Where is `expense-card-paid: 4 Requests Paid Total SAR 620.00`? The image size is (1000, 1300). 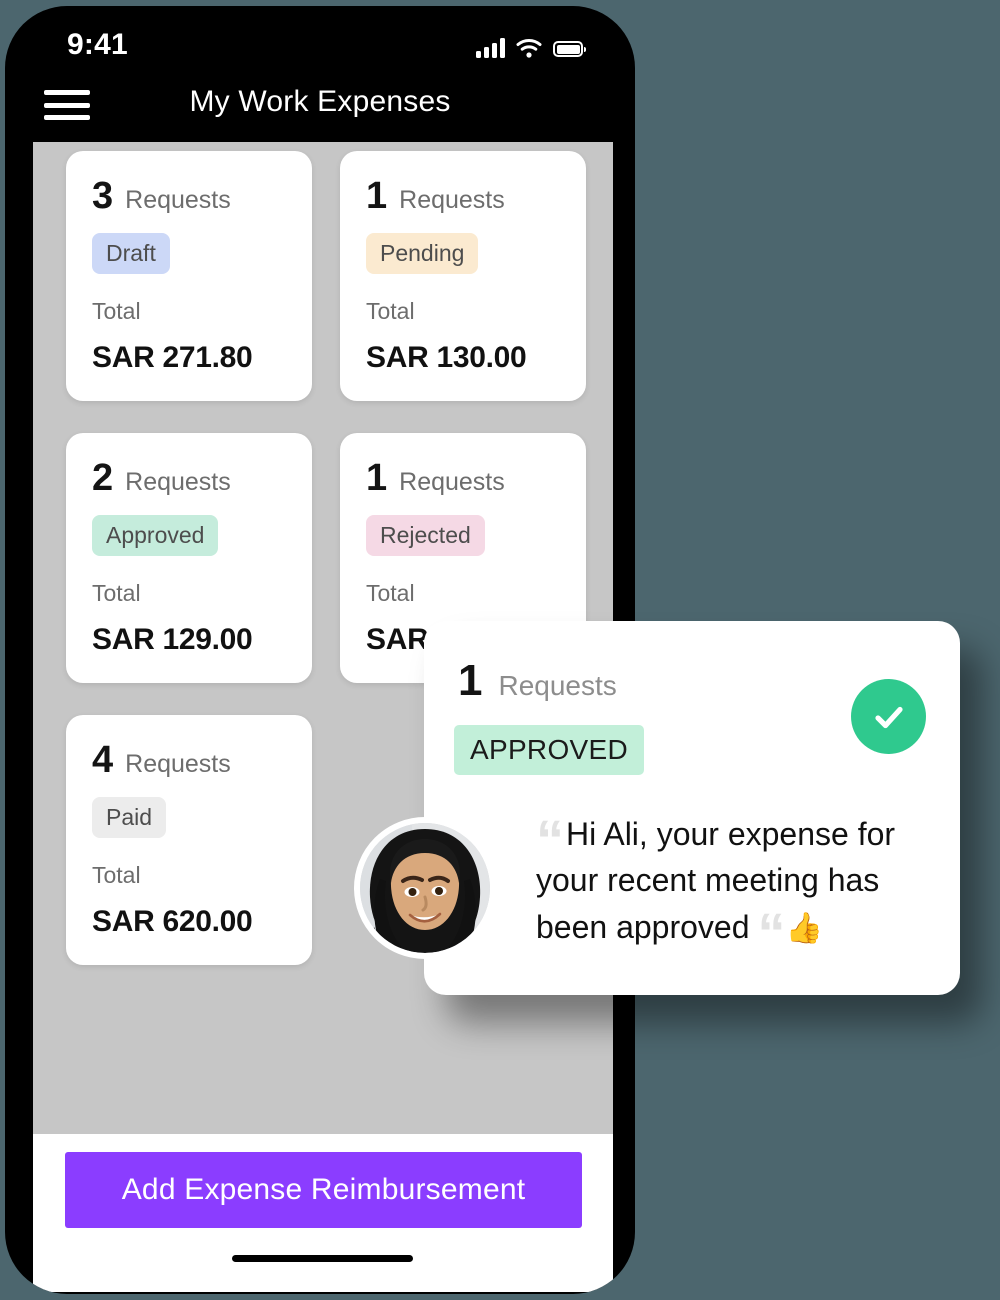 expense-card-paid: 4 Requests Paid Total SAR 620.00 is located at coordinates (189, 840).